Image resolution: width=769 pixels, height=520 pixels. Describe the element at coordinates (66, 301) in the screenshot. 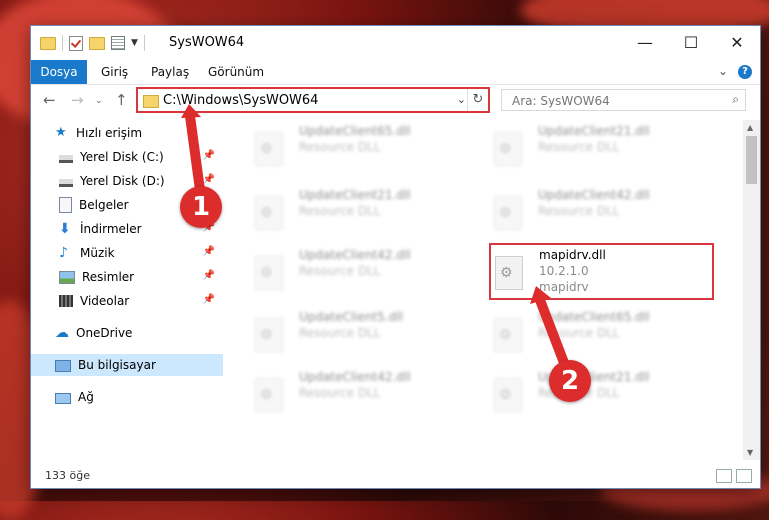

I see `film-icon` at that location.